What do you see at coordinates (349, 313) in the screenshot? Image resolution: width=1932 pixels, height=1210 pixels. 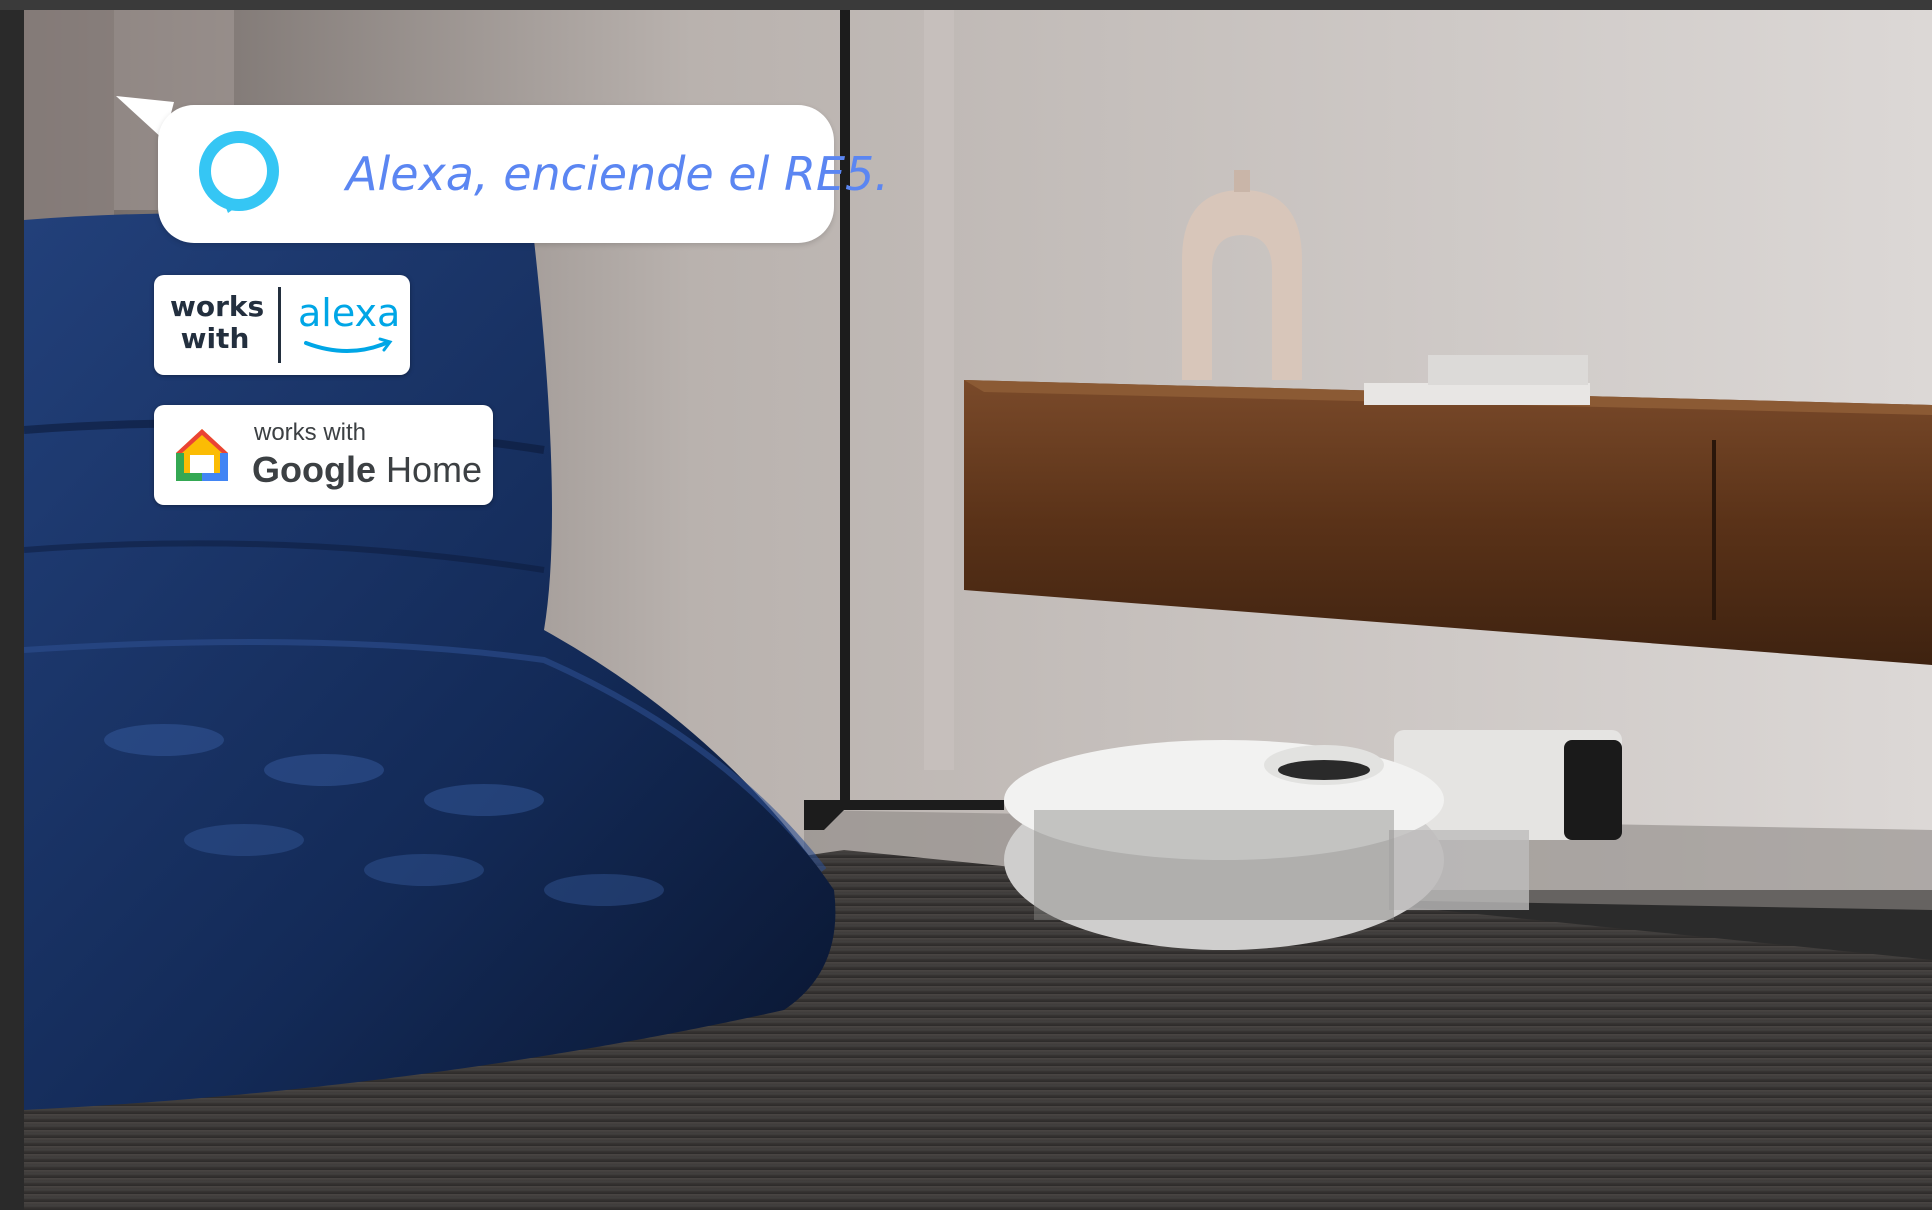 I see `alexa-brand-label: alexa` at bounding box center [349, 313].